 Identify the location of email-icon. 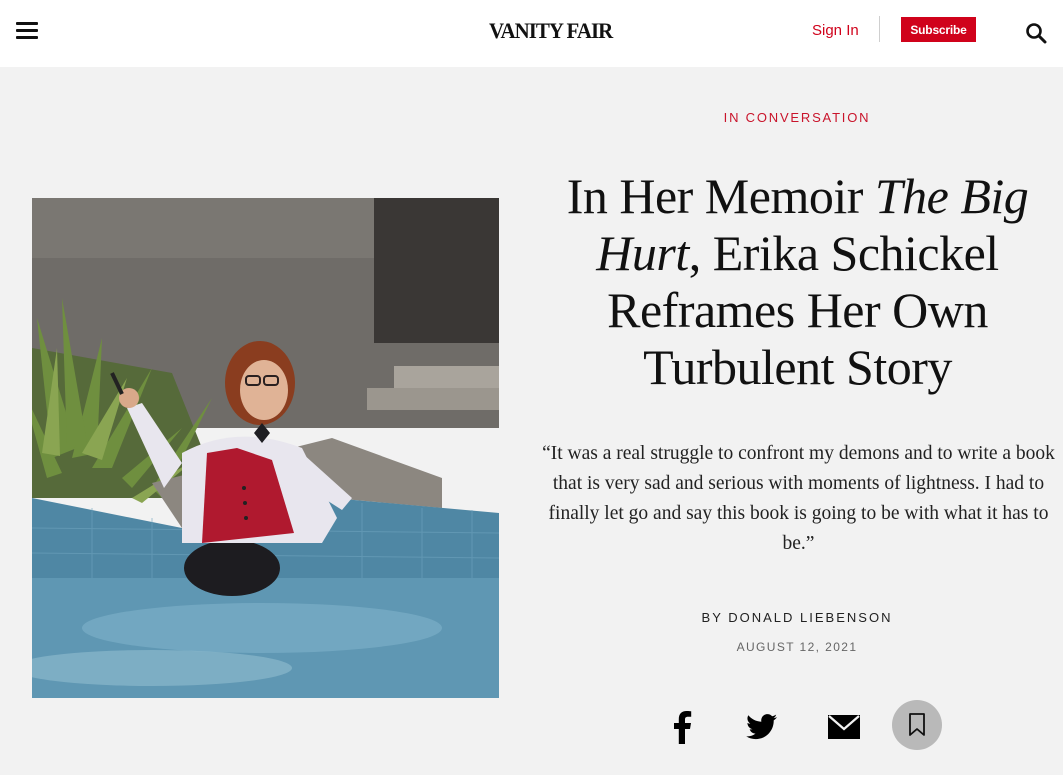
(844, 727).